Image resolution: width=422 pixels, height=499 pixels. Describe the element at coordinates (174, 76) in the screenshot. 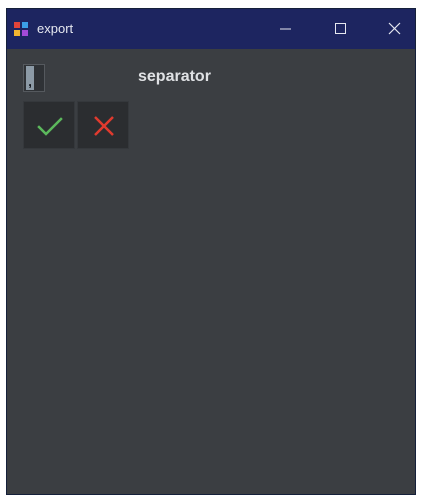

I see `separator-label: separator` at that location.